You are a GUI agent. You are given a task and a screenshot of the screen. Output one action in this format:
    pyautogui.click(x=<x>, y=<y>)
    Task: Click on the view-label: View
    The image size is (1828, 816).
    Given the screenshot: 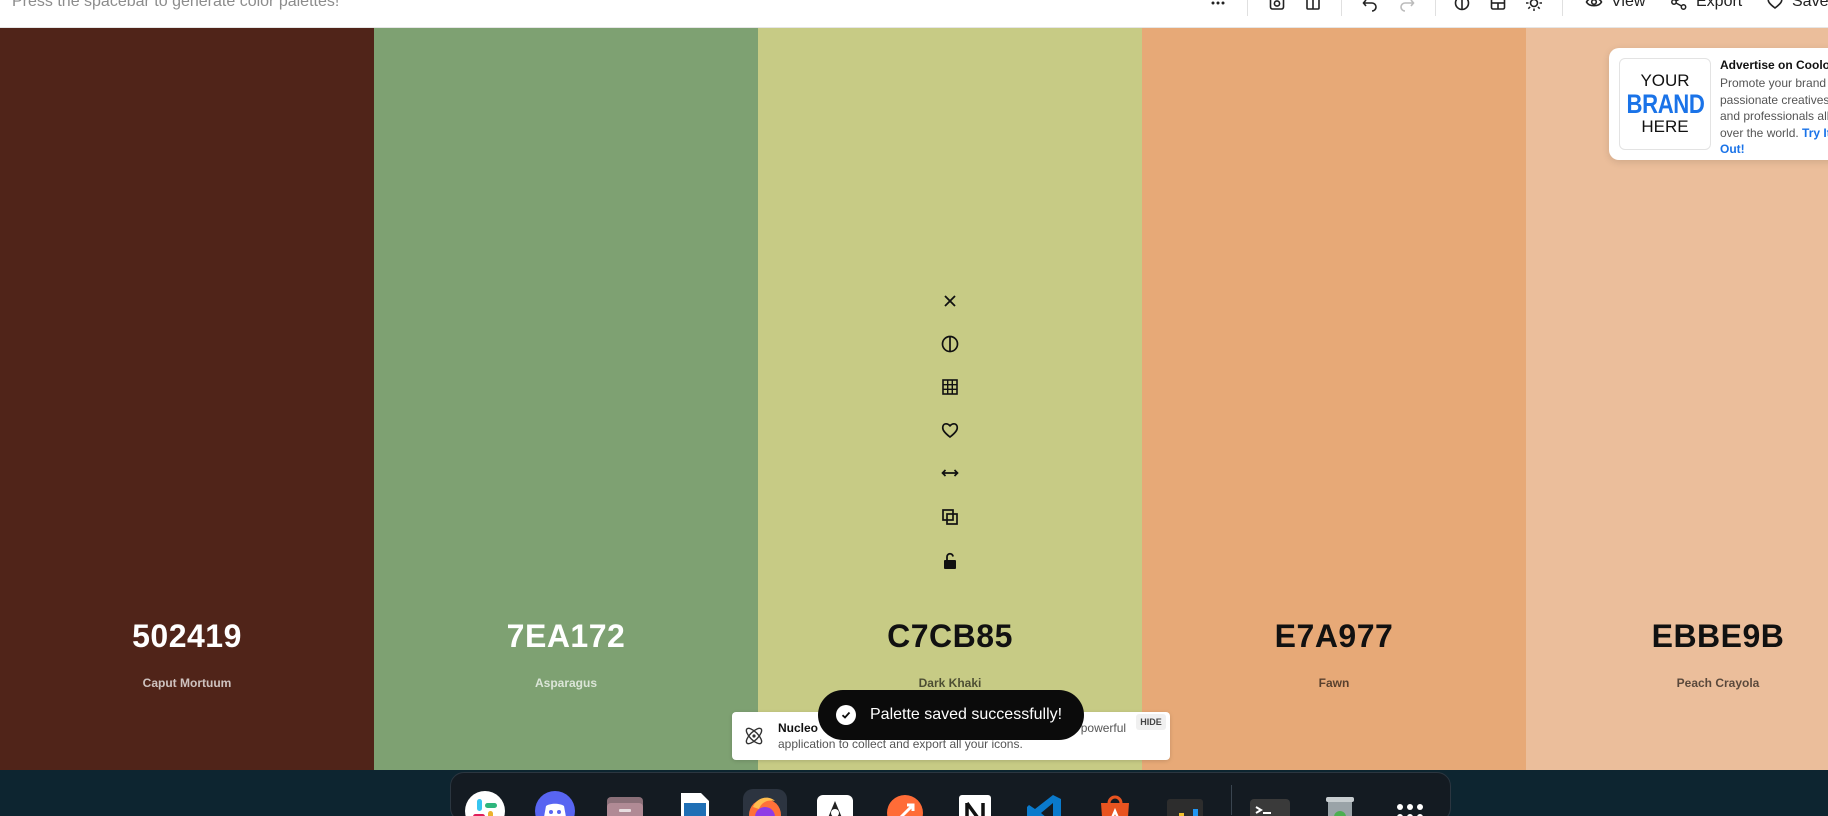 What is the action you would take?
    pyautogui.click(x=1628, y=5)
    